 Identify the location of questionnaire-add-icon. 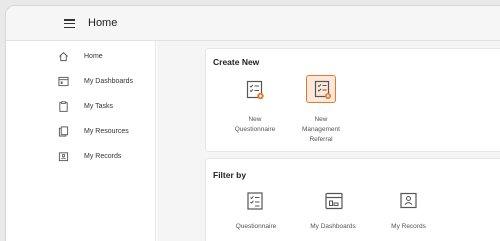
(255, 90).